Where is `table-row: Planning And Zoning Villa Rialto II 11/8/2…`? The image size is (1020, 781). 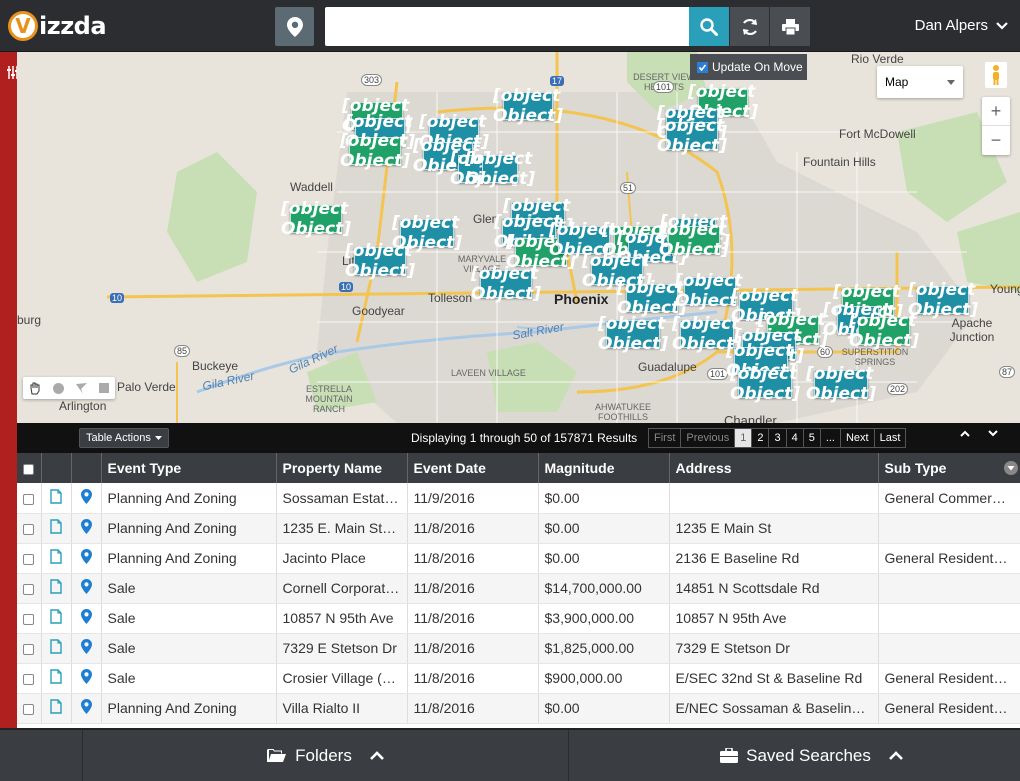
table-row: Planning And Zoning Villa Rialto II 11/8/2… is located at coordinates (518, 708).